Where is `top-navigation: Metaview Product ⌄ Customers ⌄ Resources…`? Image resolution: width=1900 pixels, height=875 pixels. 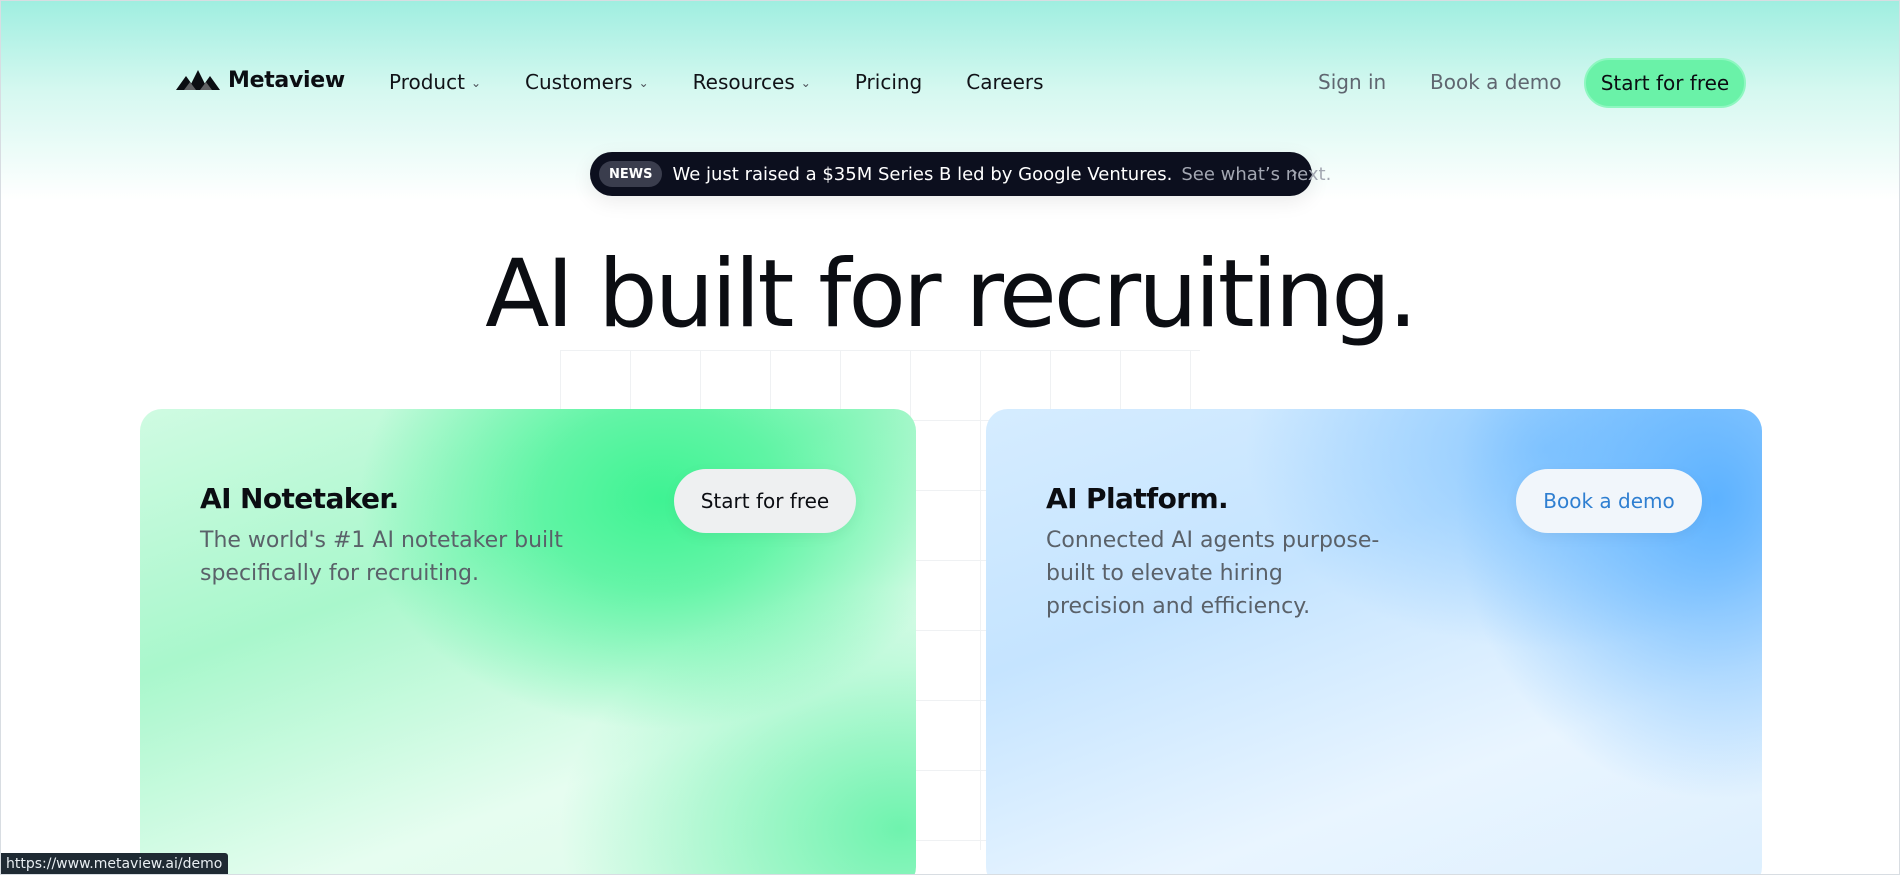
top-navigation: Metaview Product ⌄ Customers ⌄ Resources… is located at coordinates (950, 83).